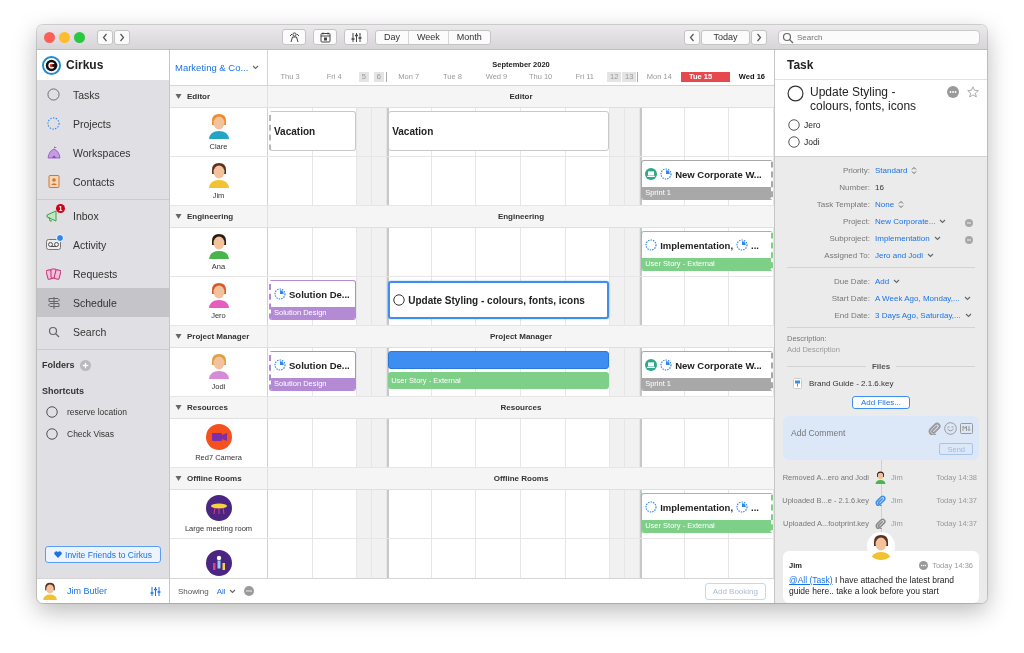 The height and width of the screenshot is (653, 1024). I want to click on sidebar-item: Tasks, so click(103, 94).